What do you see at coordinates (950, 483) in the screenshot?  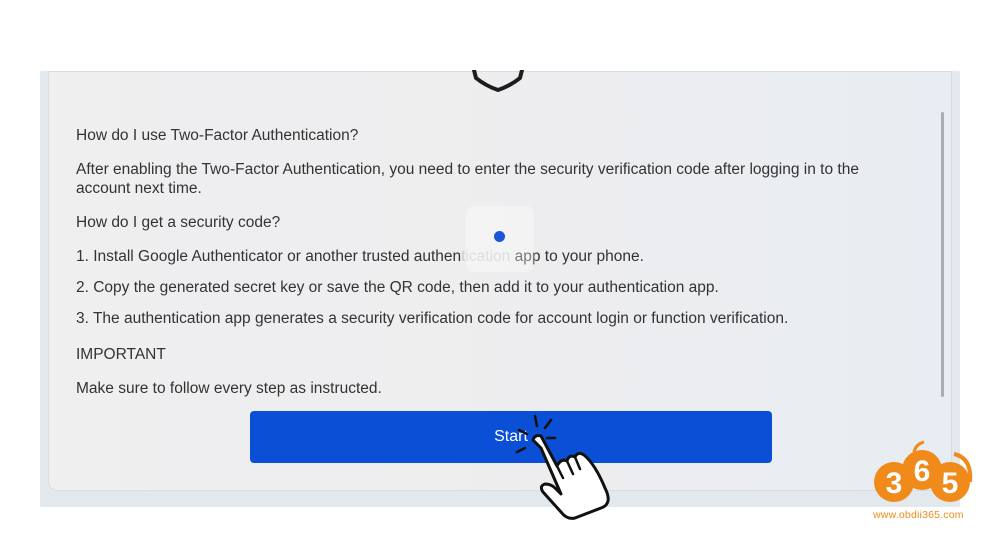 I see `logo-digit-5: 5` at bounding box center [950, 483].